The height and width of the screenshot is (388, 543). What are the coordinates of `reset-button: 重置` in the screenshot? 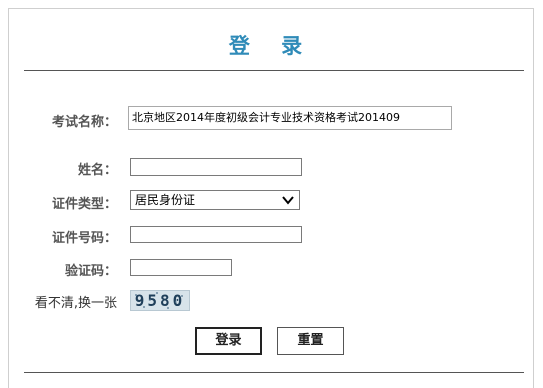 It's located at (310, 341).